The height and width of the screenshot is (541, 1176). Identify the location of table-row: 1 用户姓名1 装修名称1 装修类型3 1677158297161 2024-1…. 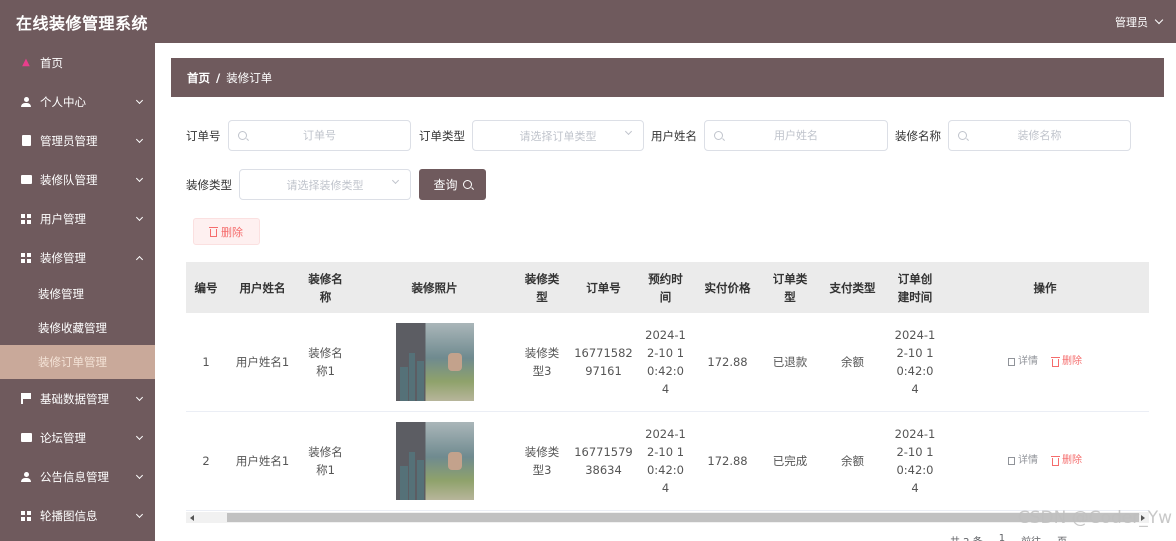
(667, 362).